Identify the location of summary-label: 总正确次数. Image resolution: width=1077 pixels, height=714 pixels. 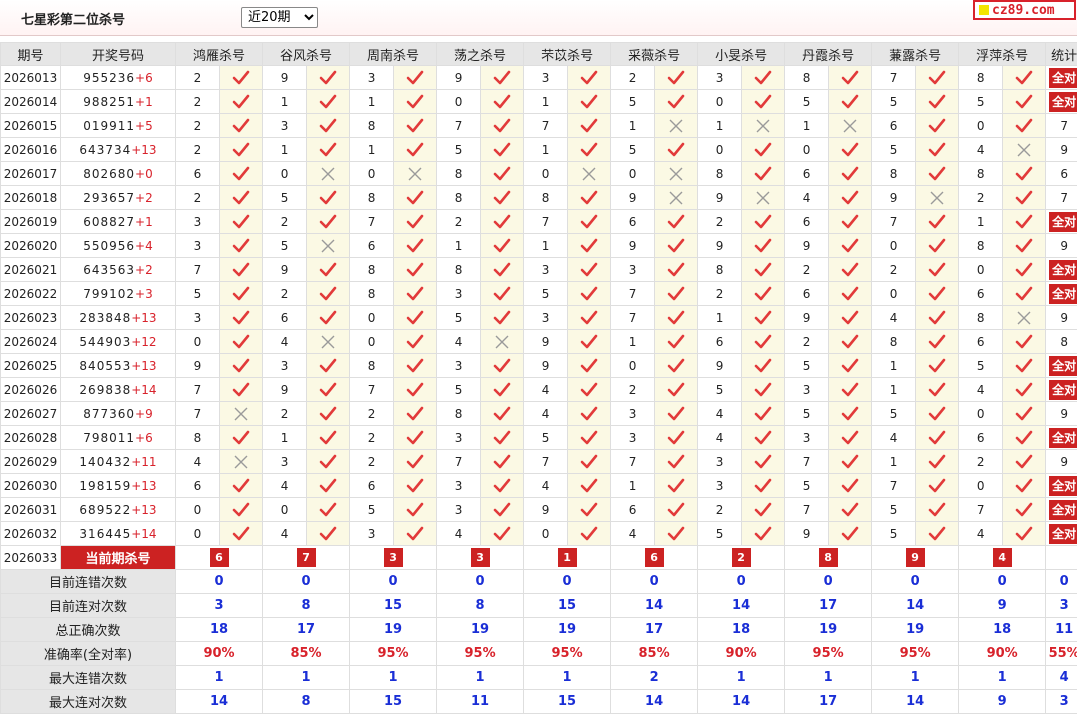
(88, 629).